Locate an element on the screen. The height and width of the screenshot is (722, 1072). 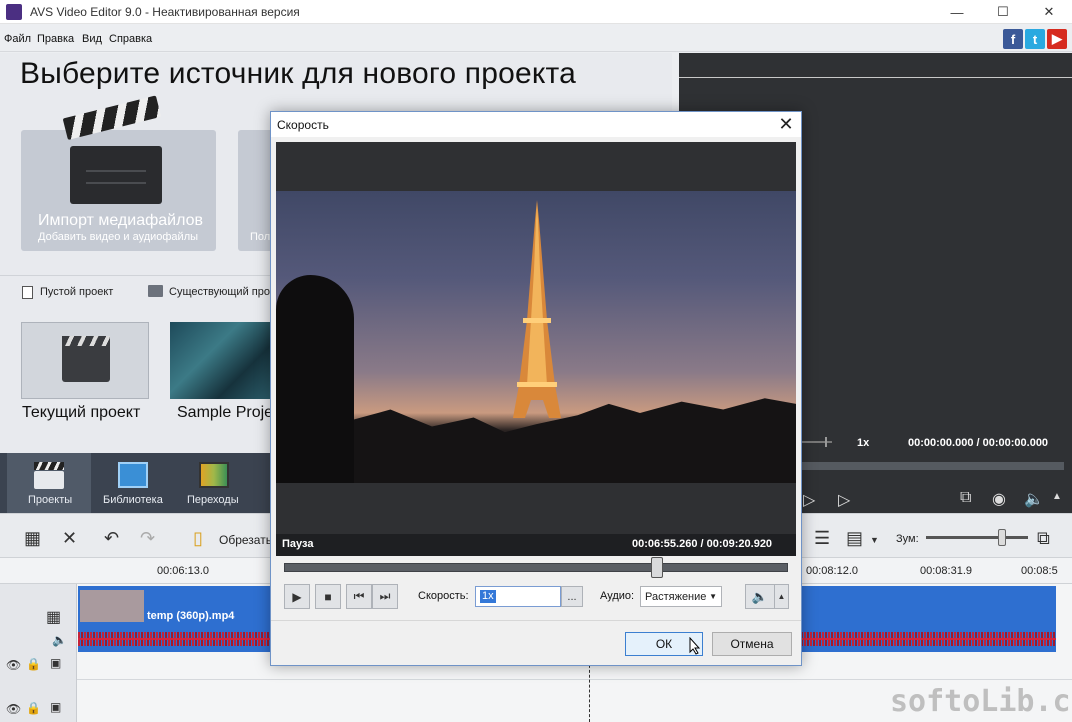
speed-label: Скорость: is located at coordinates (443, 596).